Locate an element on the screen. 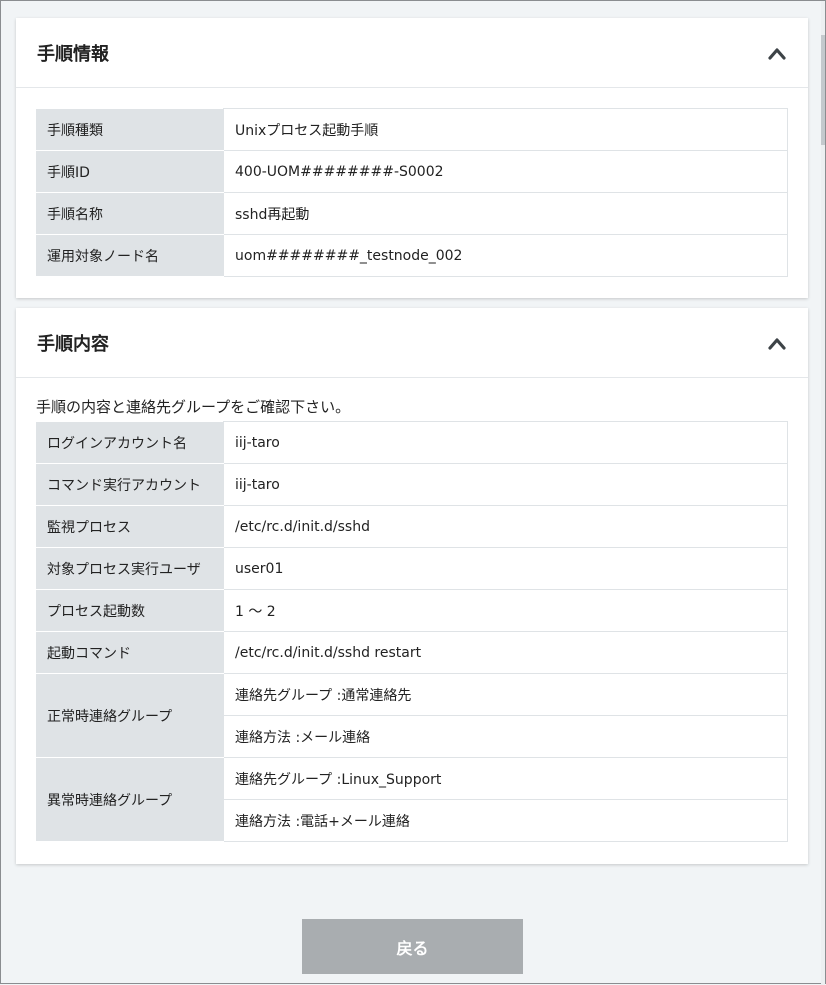 This screenshot has height=985, width=826. table-row: 異常時連絡グループ 連絡先グループ :Linux_Support is located at coordinates (412, 799).